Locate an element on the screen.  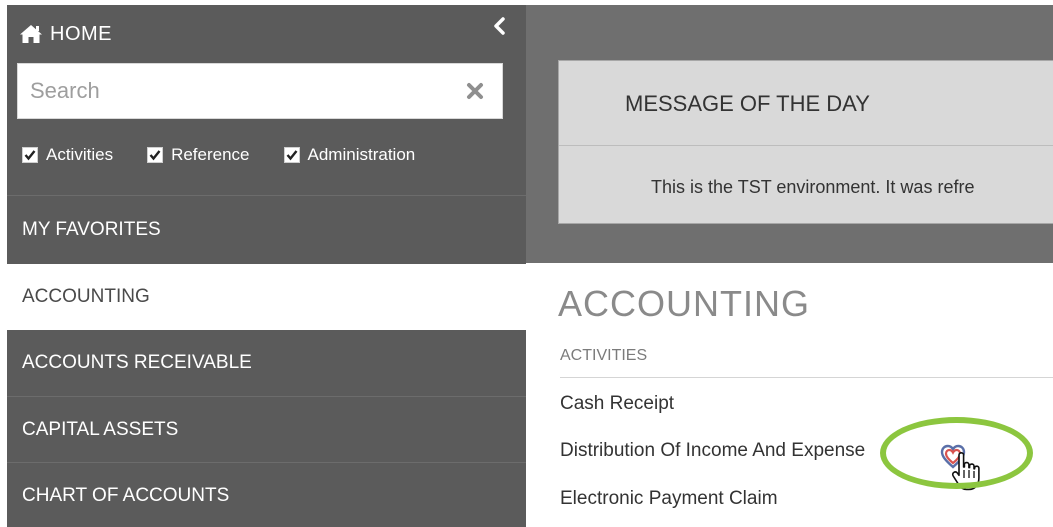
clear-x-icon is located at coordinates (475, 91).